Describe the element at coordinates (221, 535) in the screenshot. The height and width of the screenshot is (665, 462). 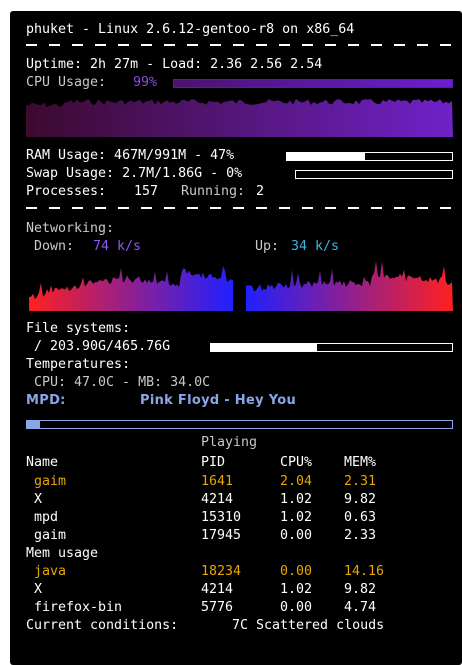
I see `process-pid: 17945` at that location.